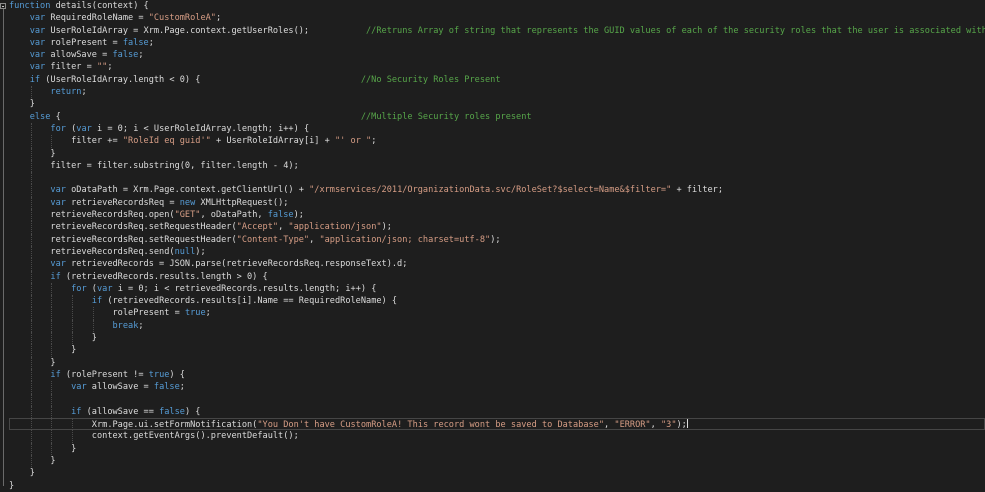 This screenshot has height=492, width=985. What do you see at coordinates (112, 251) in the screenshot?
I see `code-token: retrieveRecordsReq.send(` at bounding box center [112, 251].